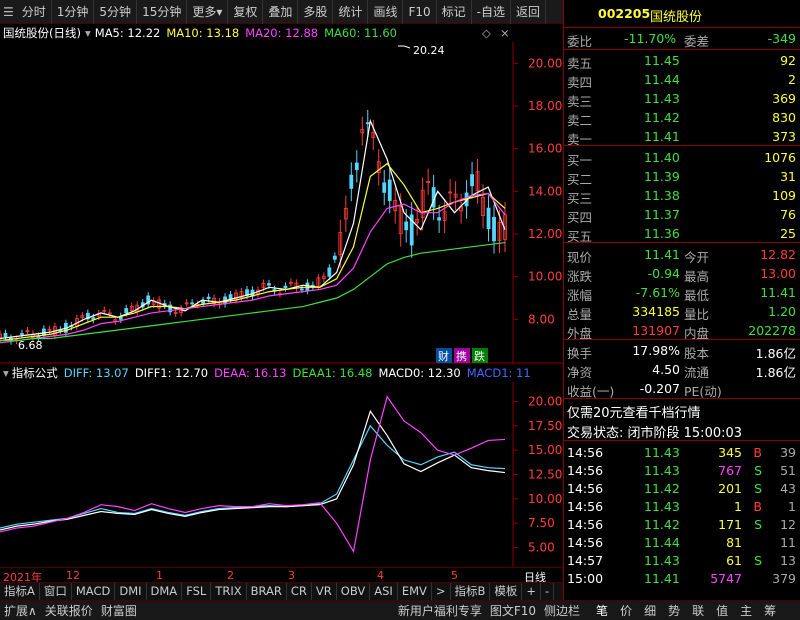 The image size is (800, 620). What do you see at coordinates (73, 12) in the screenshot?
I see `tab-1min: 1分钟` at bounding box center [73, 12].